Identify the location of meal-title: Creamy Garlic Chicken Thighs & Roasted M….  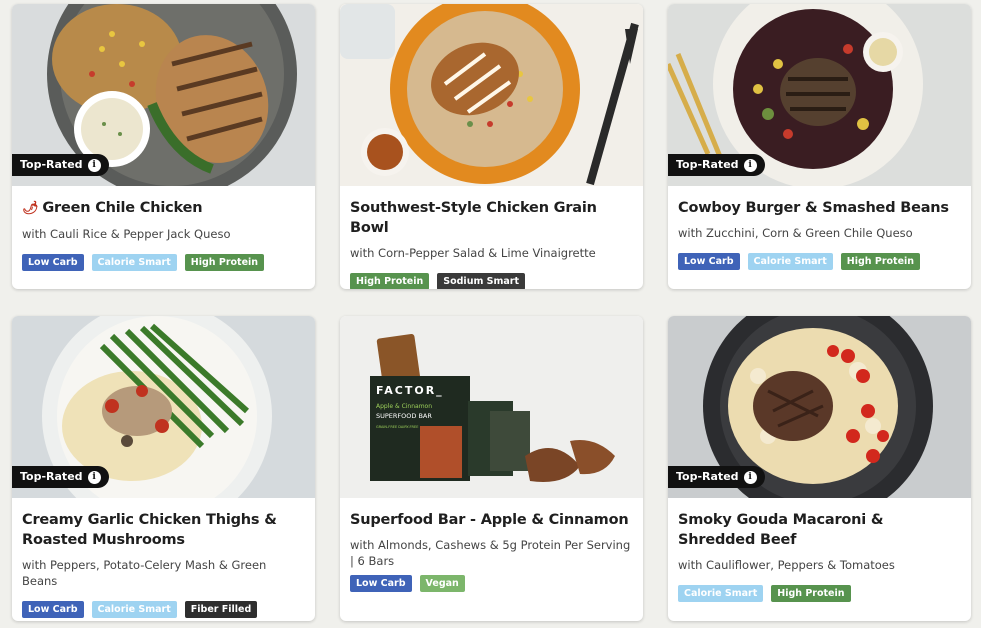
(163, 530).